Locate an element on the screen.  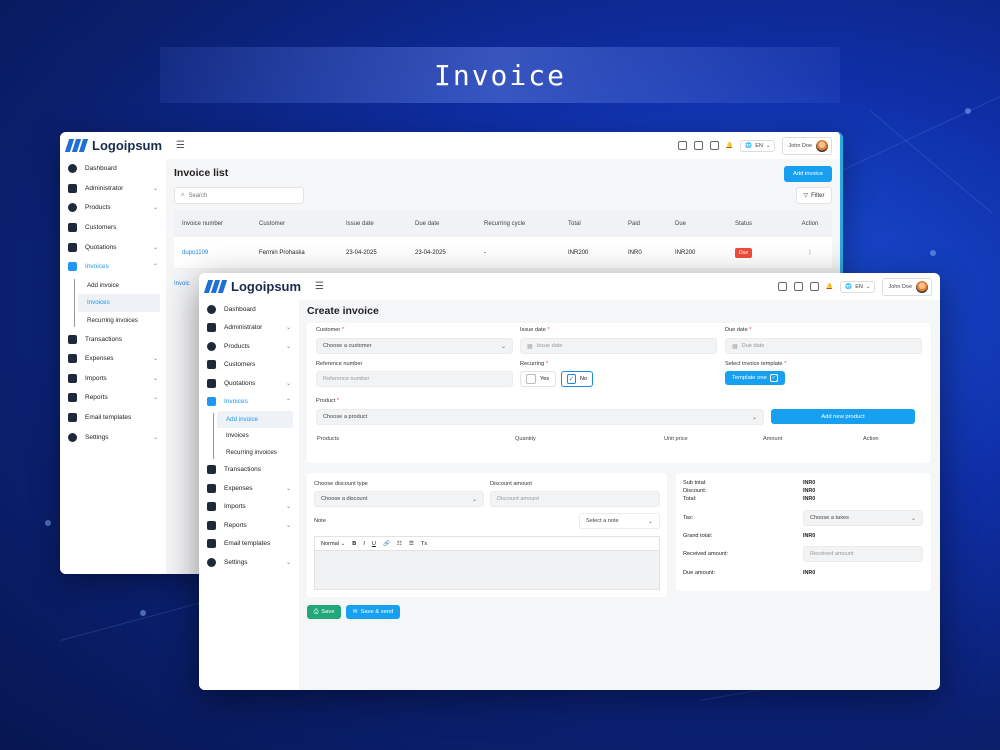
user-name: John Doe is located at coordinates (900, 286).